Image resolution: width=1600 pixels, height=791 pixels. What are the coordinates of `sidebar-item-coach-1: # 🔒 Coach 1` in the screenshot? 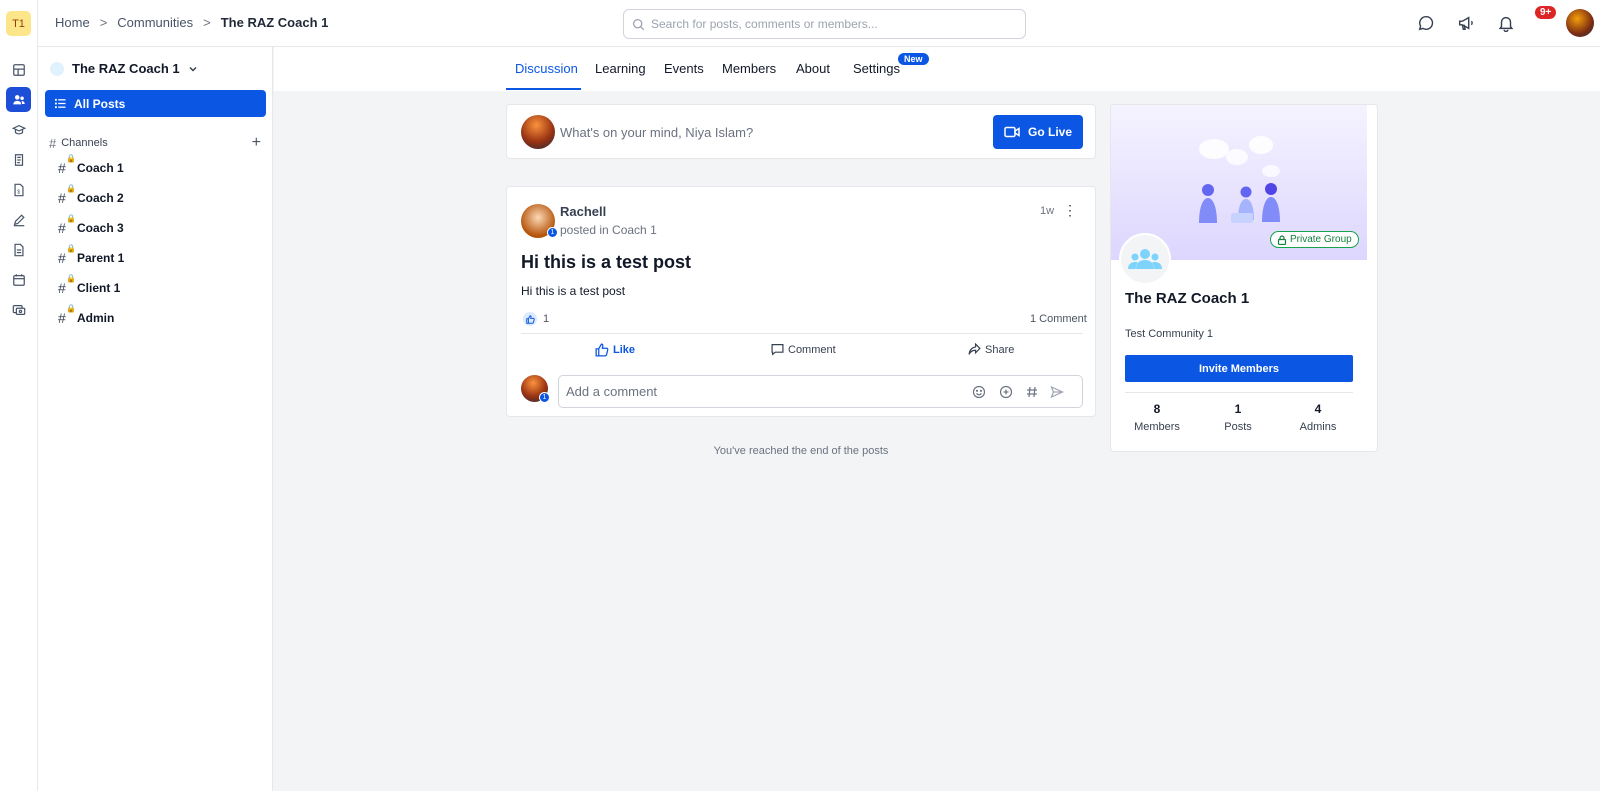 It's located at (91, 165).